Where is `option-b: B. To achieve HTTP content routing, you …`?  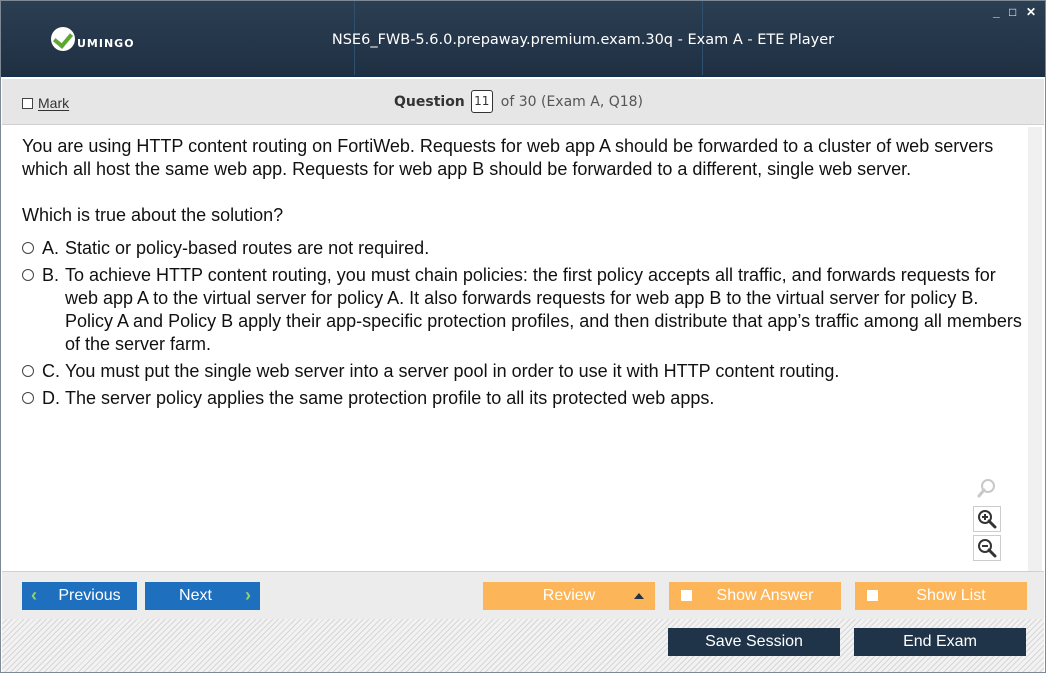 option-b: B. To achieve HTTP content routing, you … is located at coordinates (522, 310).